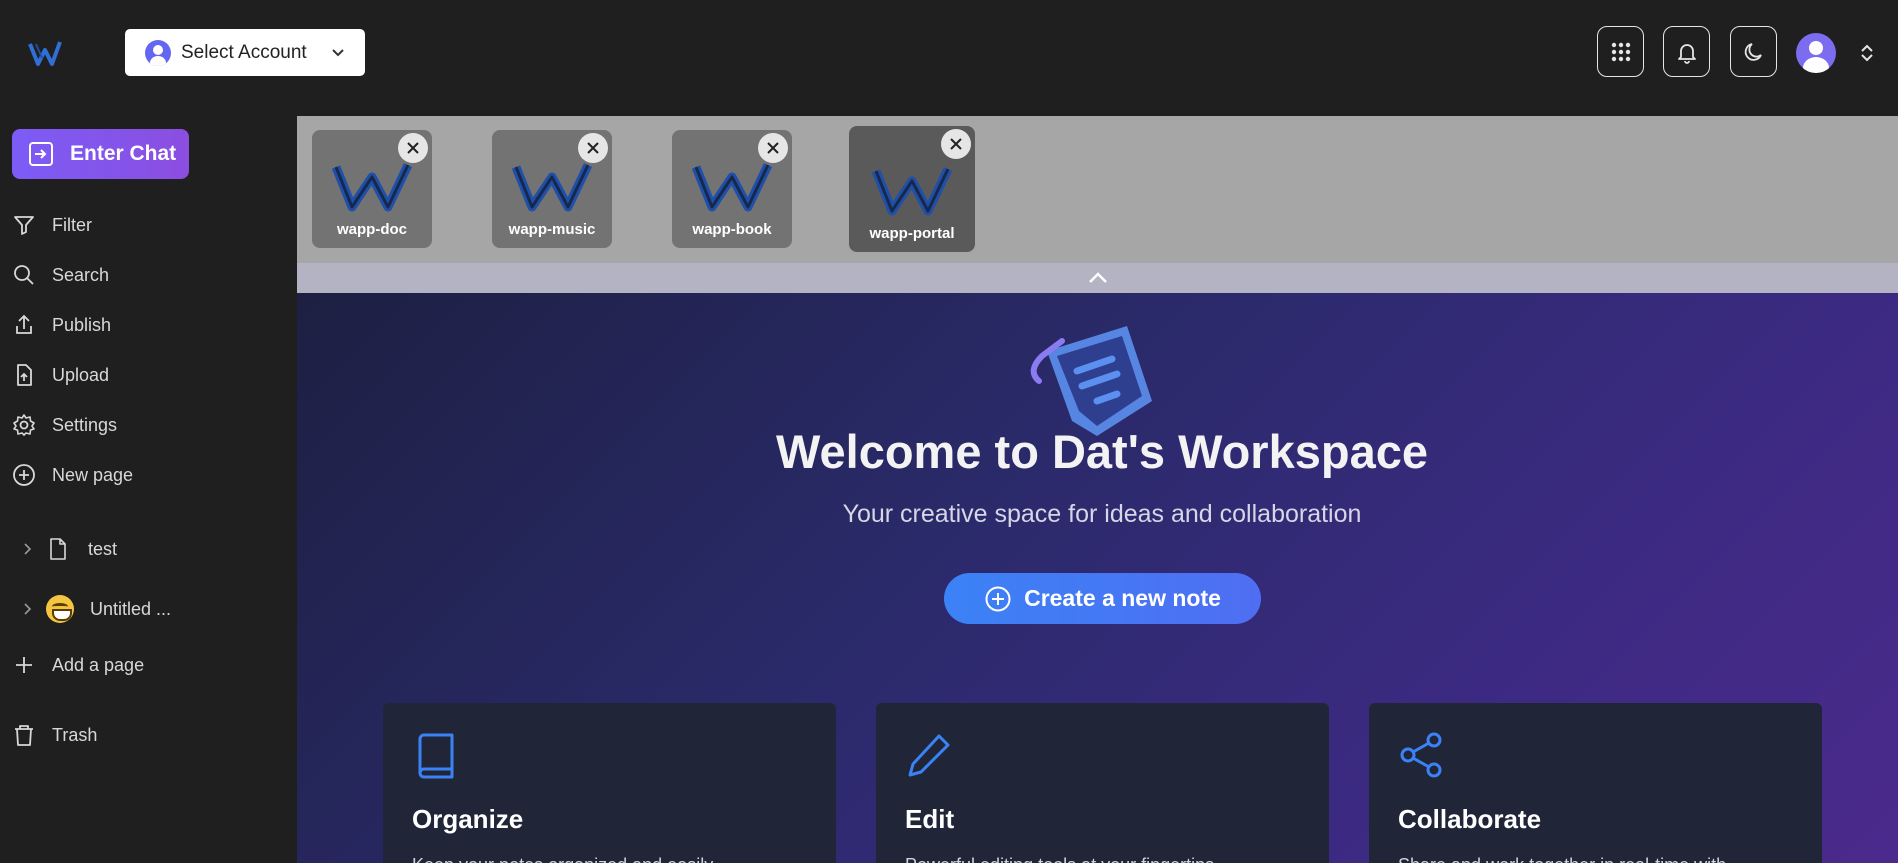  Describe the element at coordinates (81, 374) in the screenshot. I see `sidebar-item-label: Upload` at that location.